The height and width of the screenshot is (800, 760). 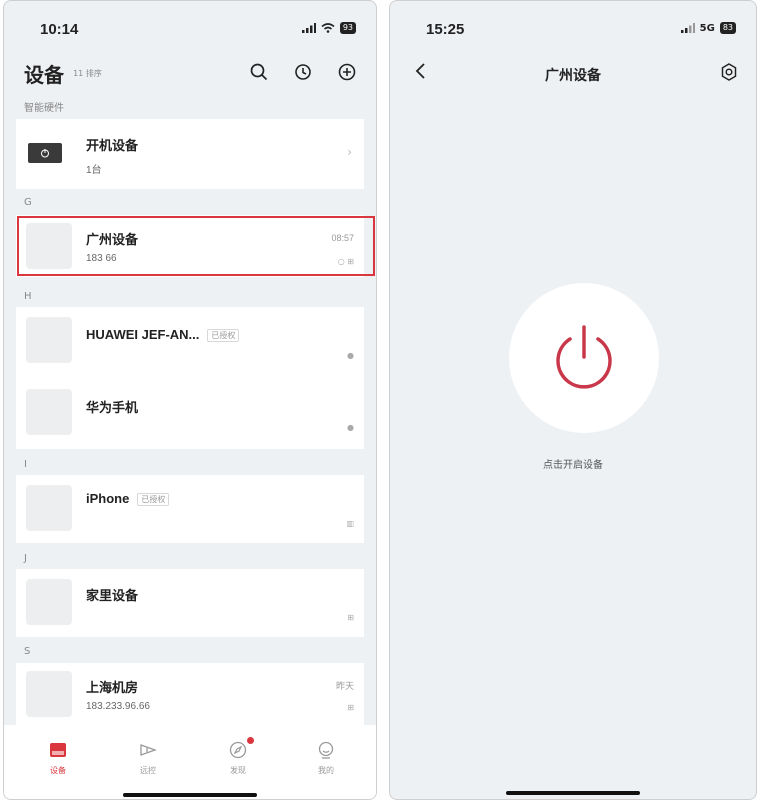 What do you see at coordinates (112, 407) in the screenshot?
I see `device-name: 华为手机` at bounding box center [112, 407].